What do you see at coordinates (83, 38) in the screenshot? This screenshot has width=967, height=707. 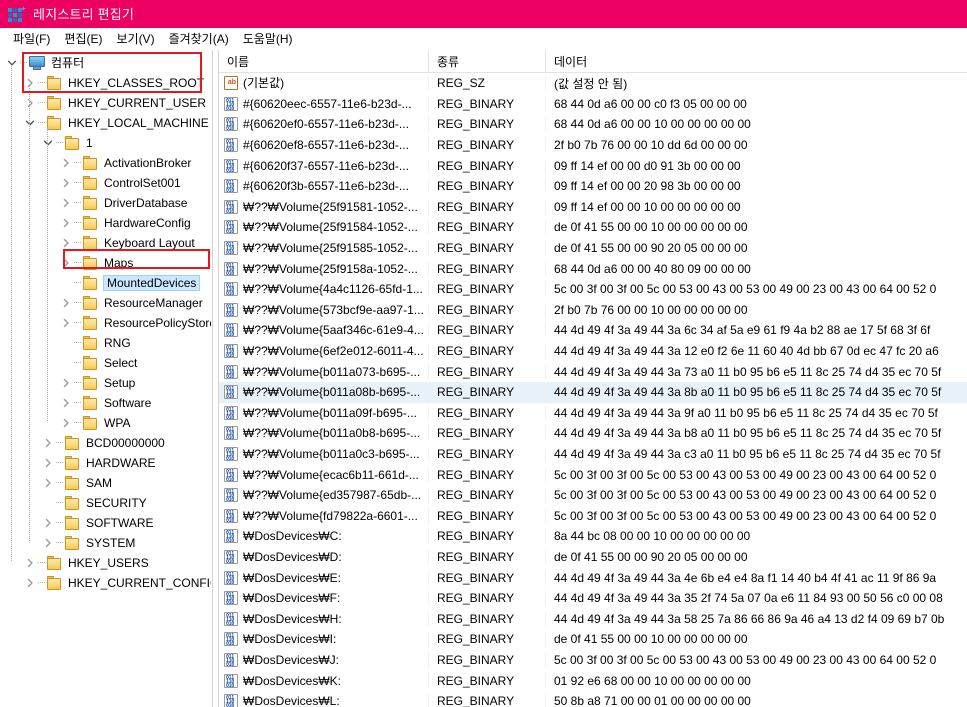 I see `menu-edit: 편집(E)` at bounding box center [83, 38].